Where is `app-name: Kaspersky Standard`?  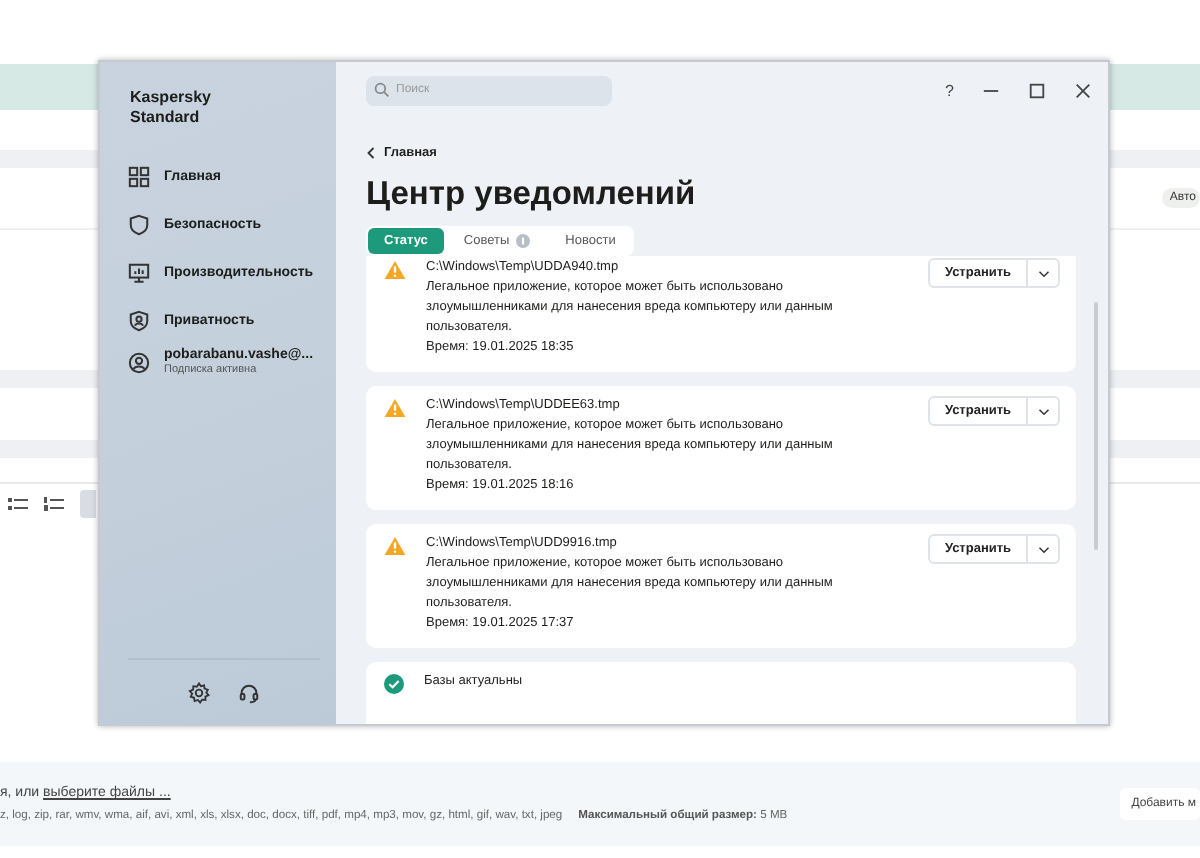 app-name: Kaspersky Standard is located at coordinates (171, 108).